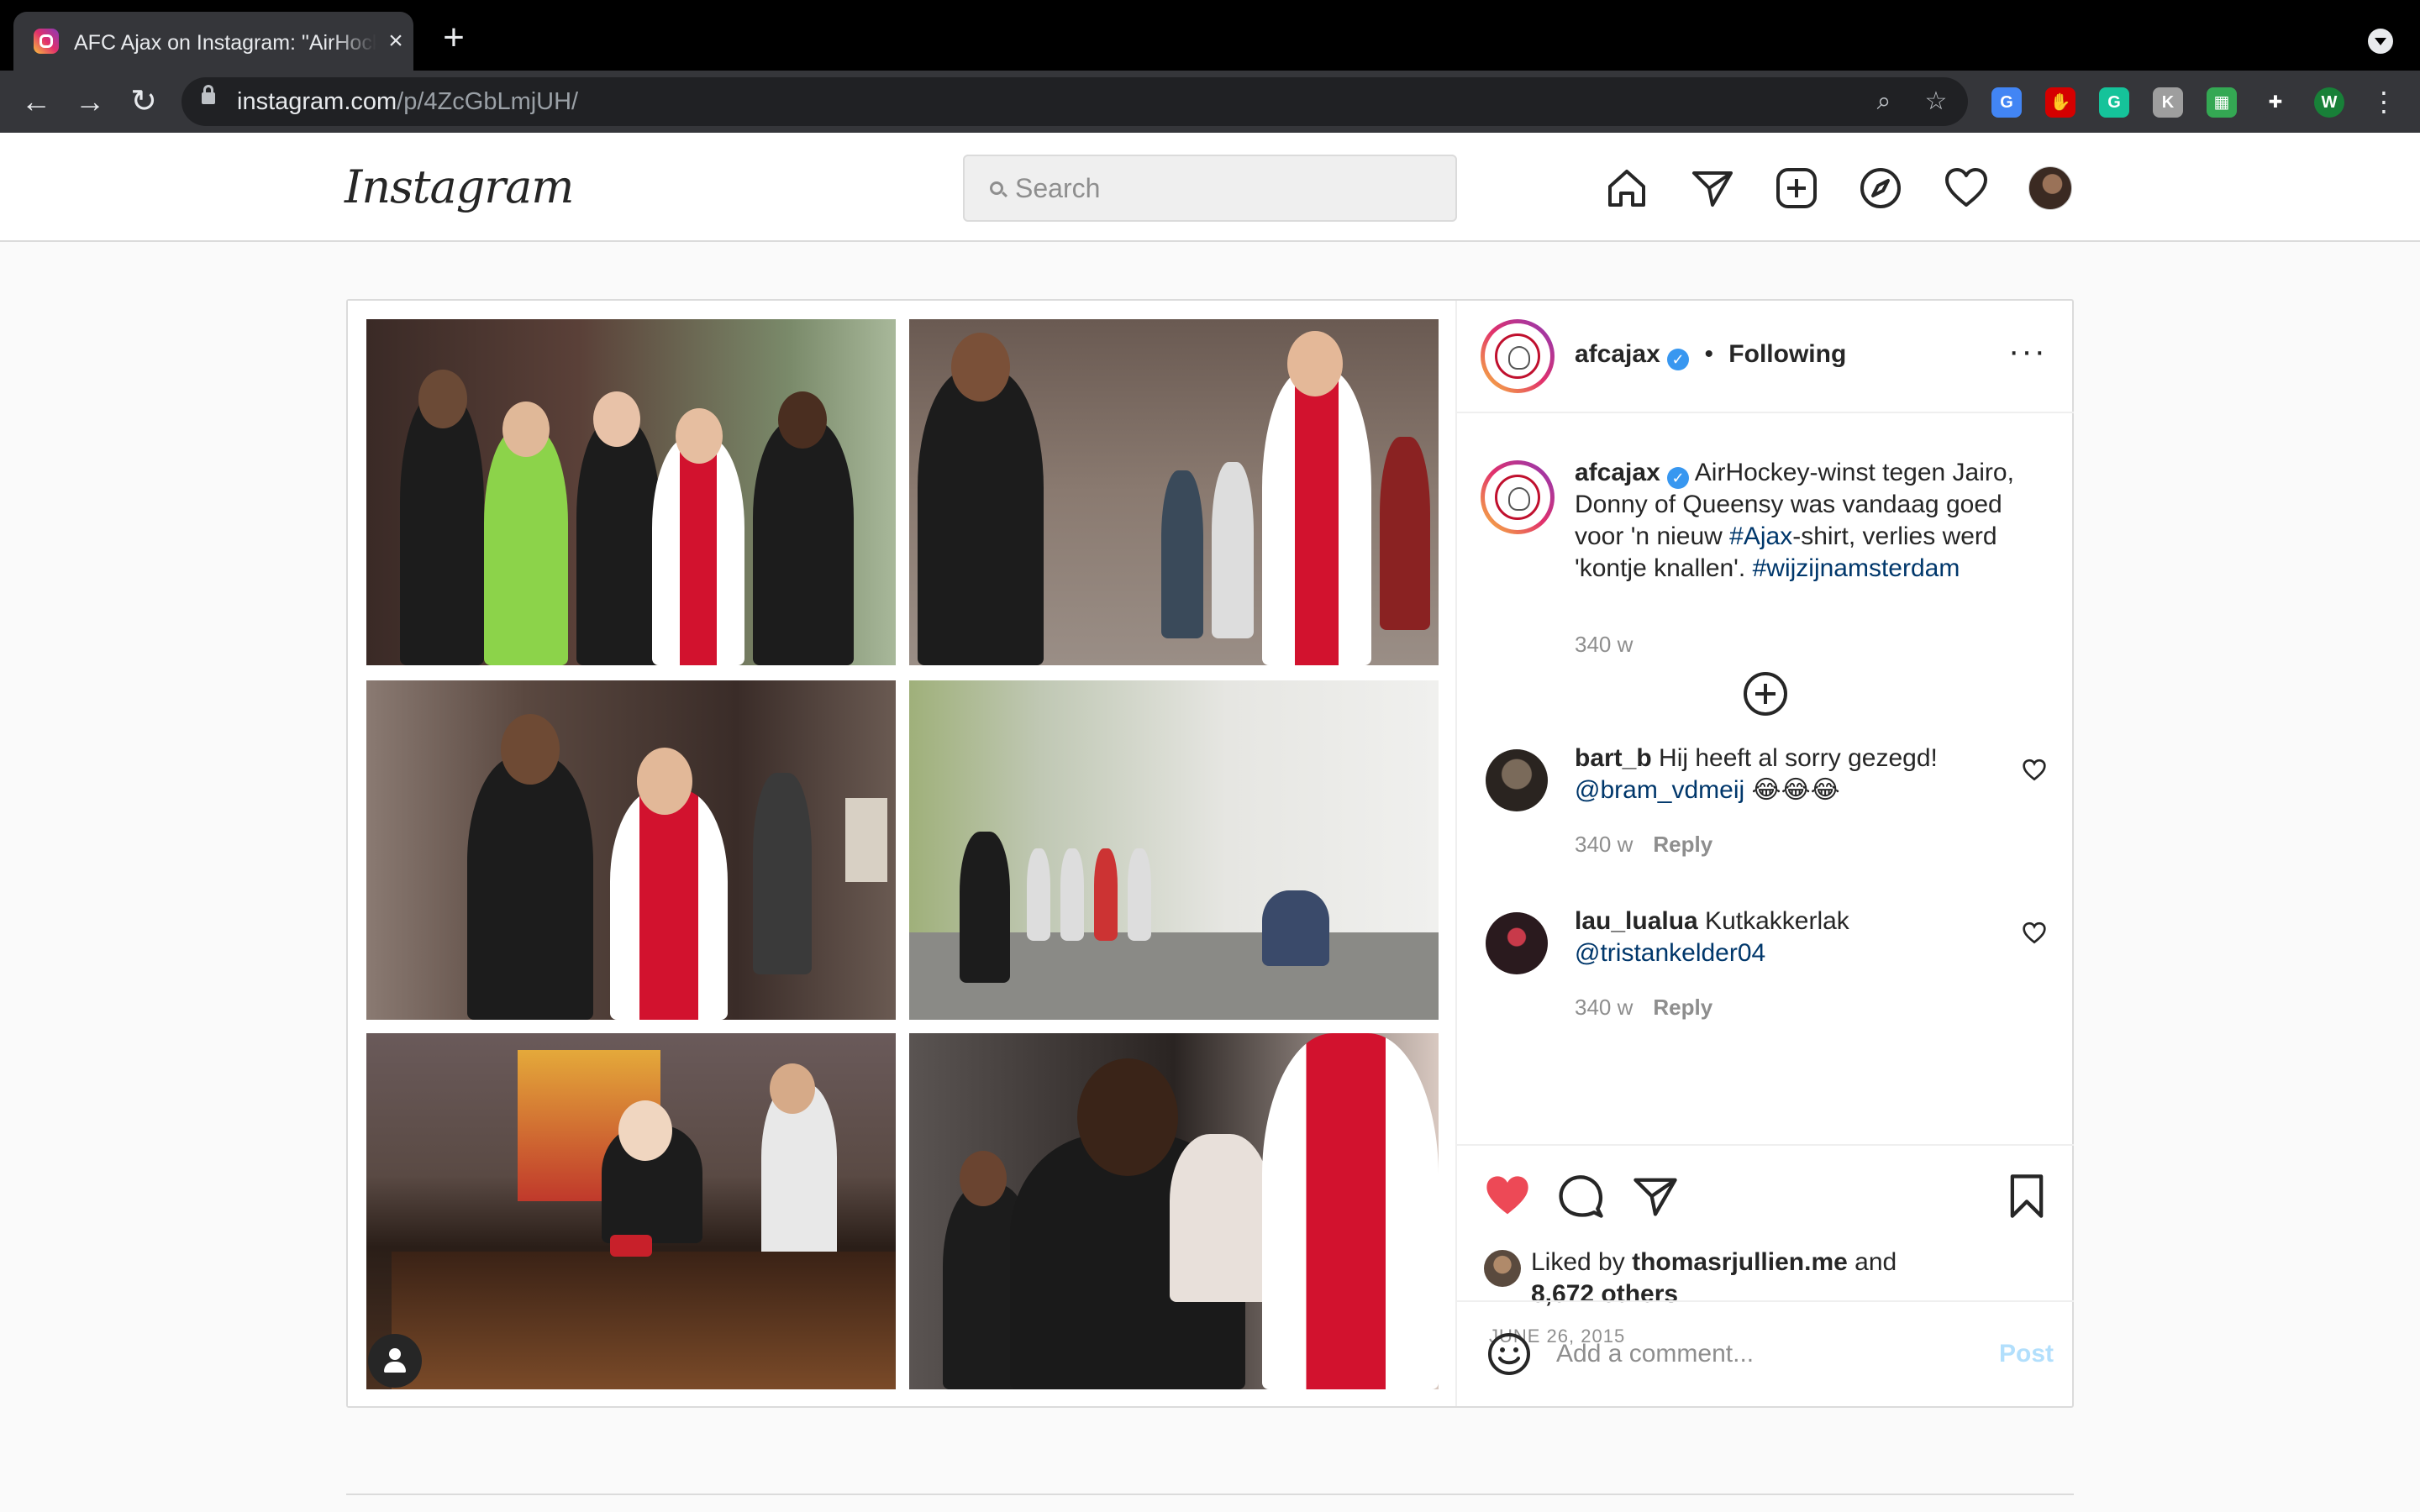 The image size is (2420, 1512). What do you see at coordinates (208, 94) in the screenshot?
I see `lock-icon` at bounding box center [208, 94].